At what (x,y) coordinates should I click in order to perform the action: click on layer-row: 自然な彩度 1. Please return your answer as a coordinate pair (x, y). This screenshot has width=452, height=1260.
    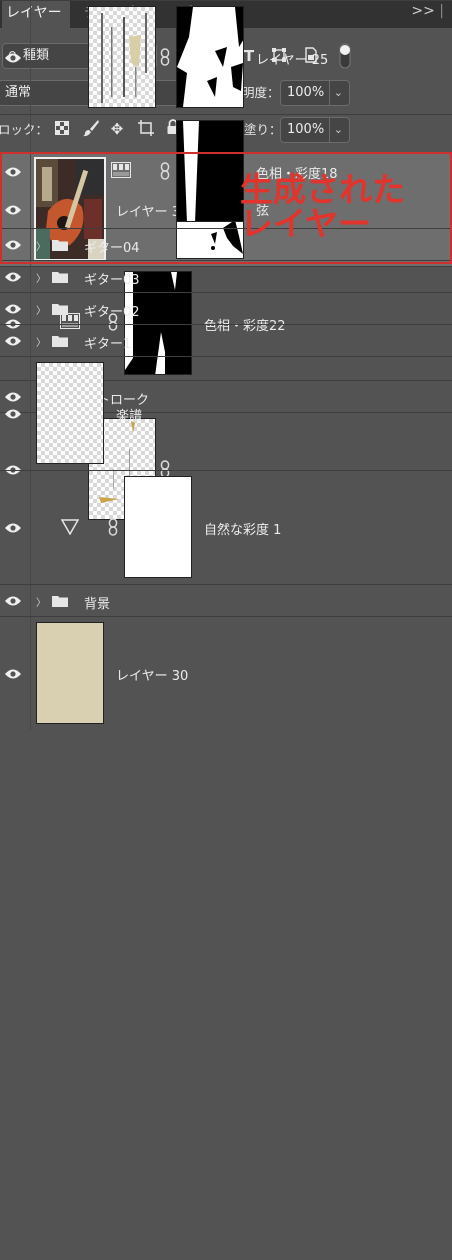
    Looking at the image, I should click on (226, 527).